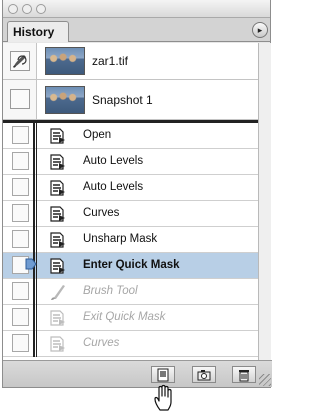 Image resolution: width=320 pixels, height=415 pixels. I want to click on panel-menu-button: ▸, so click(260, 30).